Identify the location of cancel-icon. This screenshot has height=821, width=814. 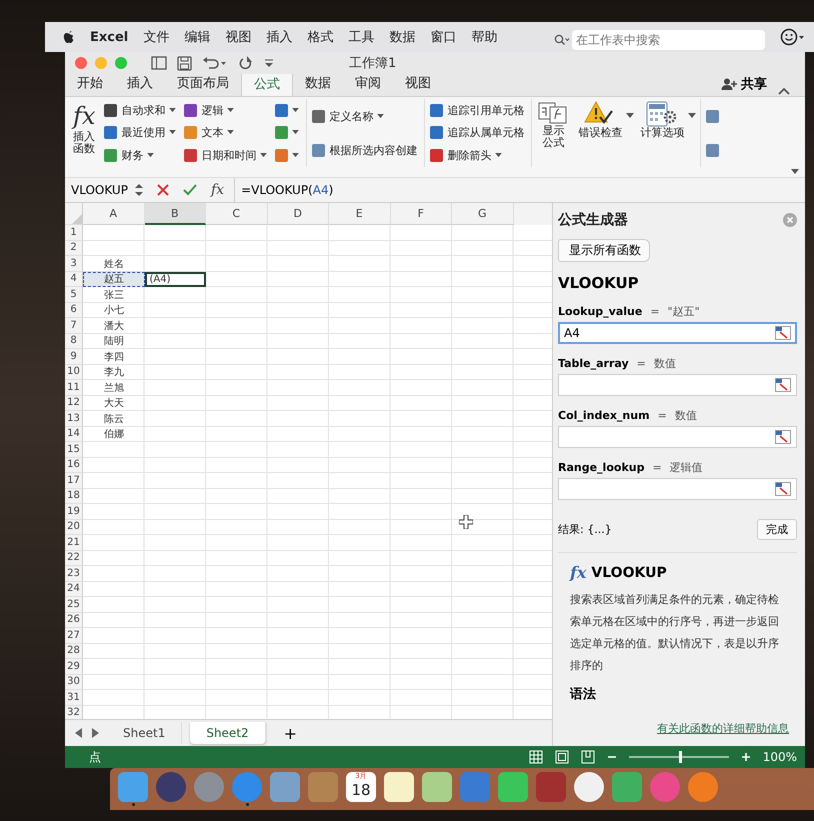
(163, 190).